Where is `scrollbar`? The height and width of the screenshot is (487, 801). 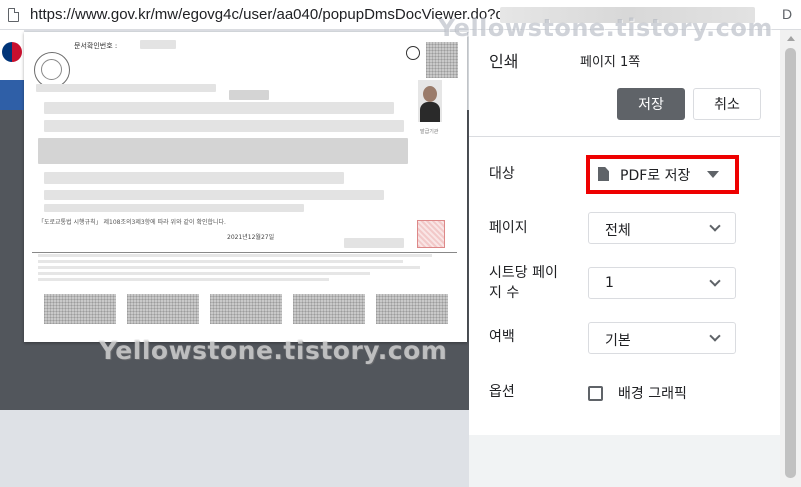 scrollbar is located at coordinates (790, 258).